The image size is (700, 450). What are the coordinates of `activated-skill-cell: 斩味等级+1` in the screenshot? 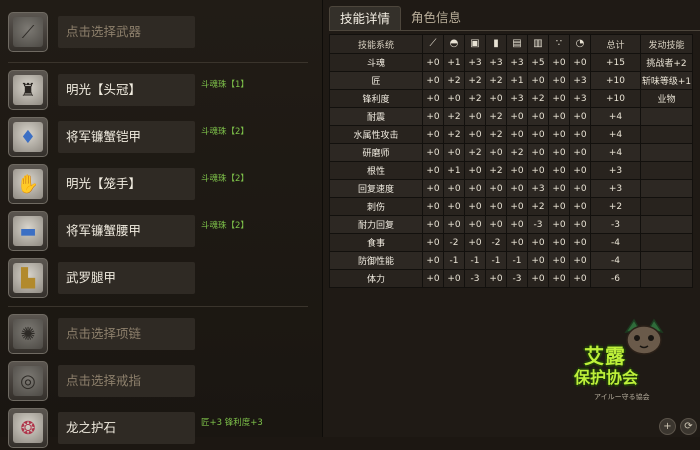 It's located at (666, 80).